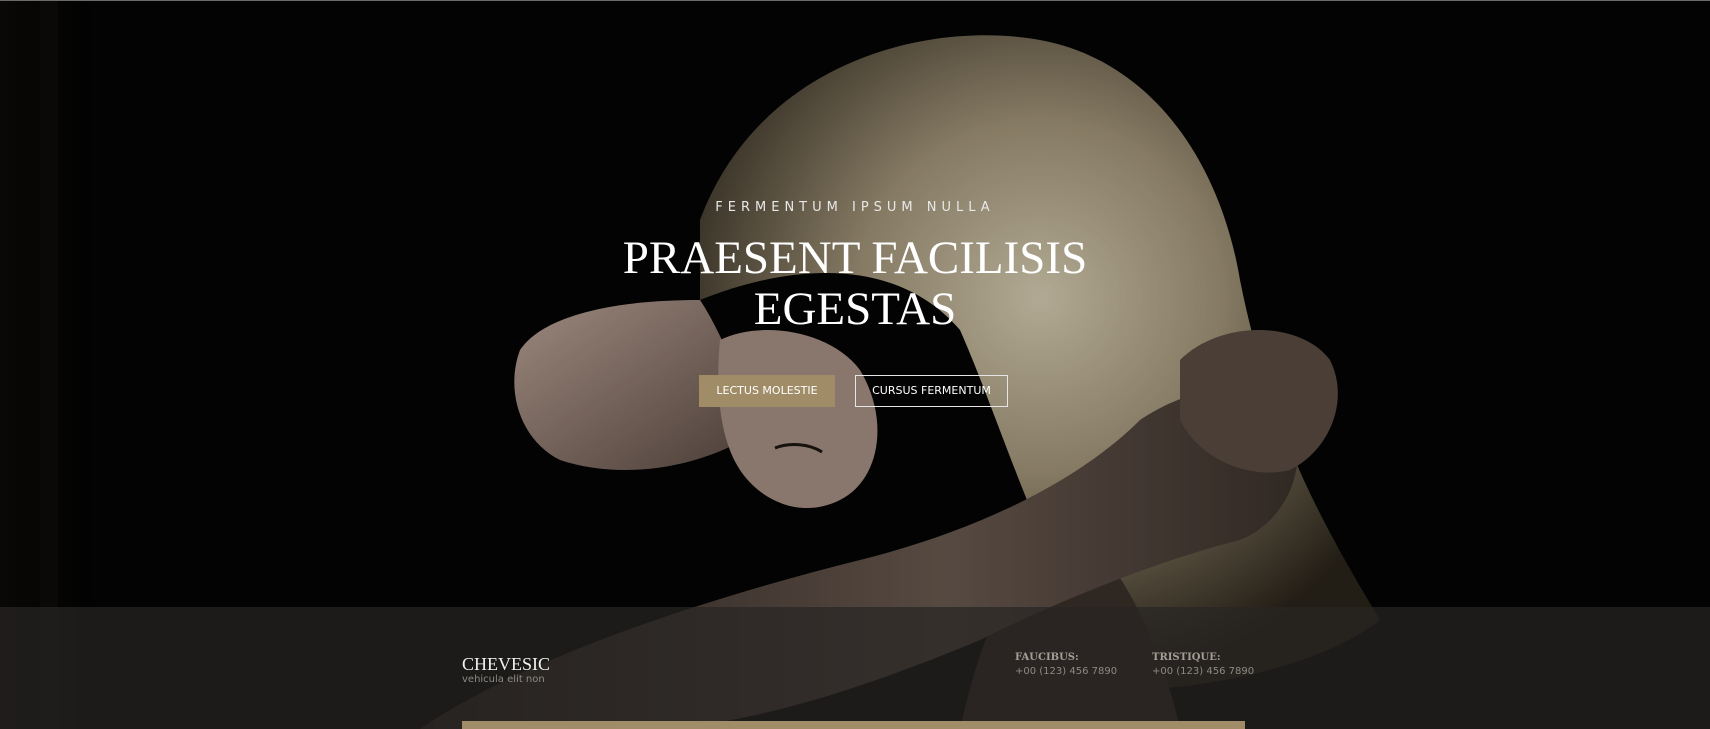 This screenshot has width=1710, height=729. What do you see at coordinates (855, 309) in the screenshot?
I see `hero-title-line-2: EGESTAS` at bounding box center [855, 309].